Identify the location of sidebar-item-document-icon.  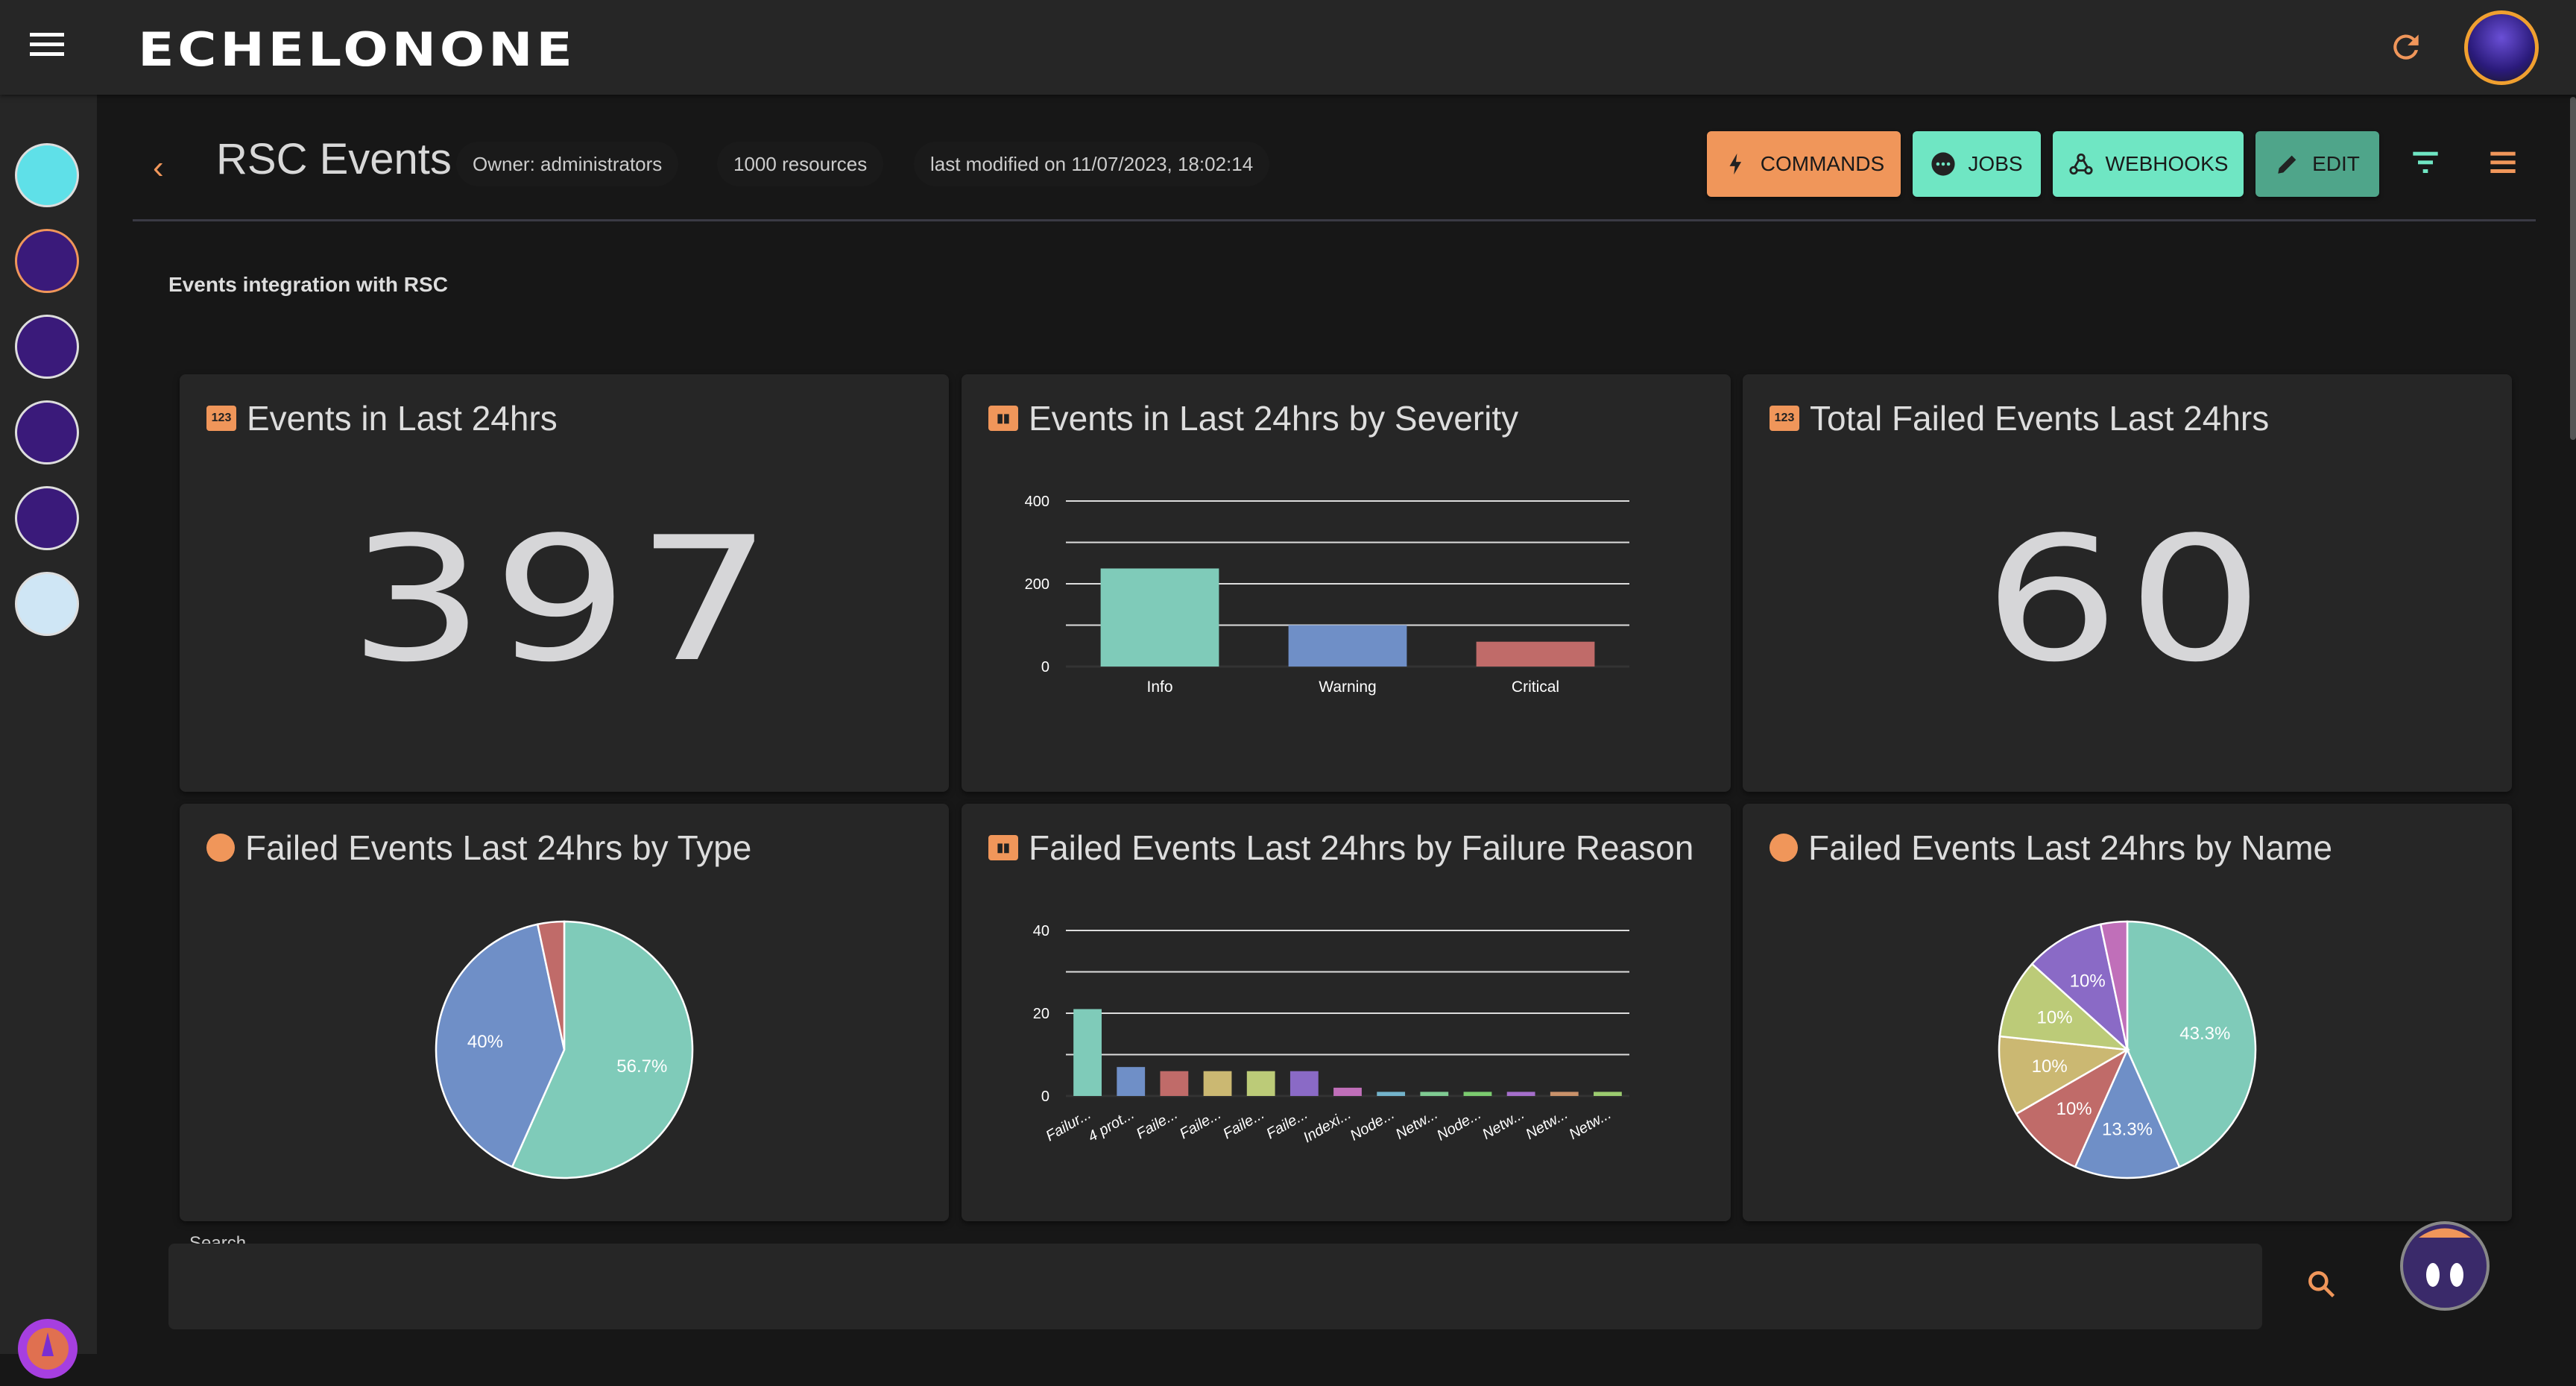
(47, 432).